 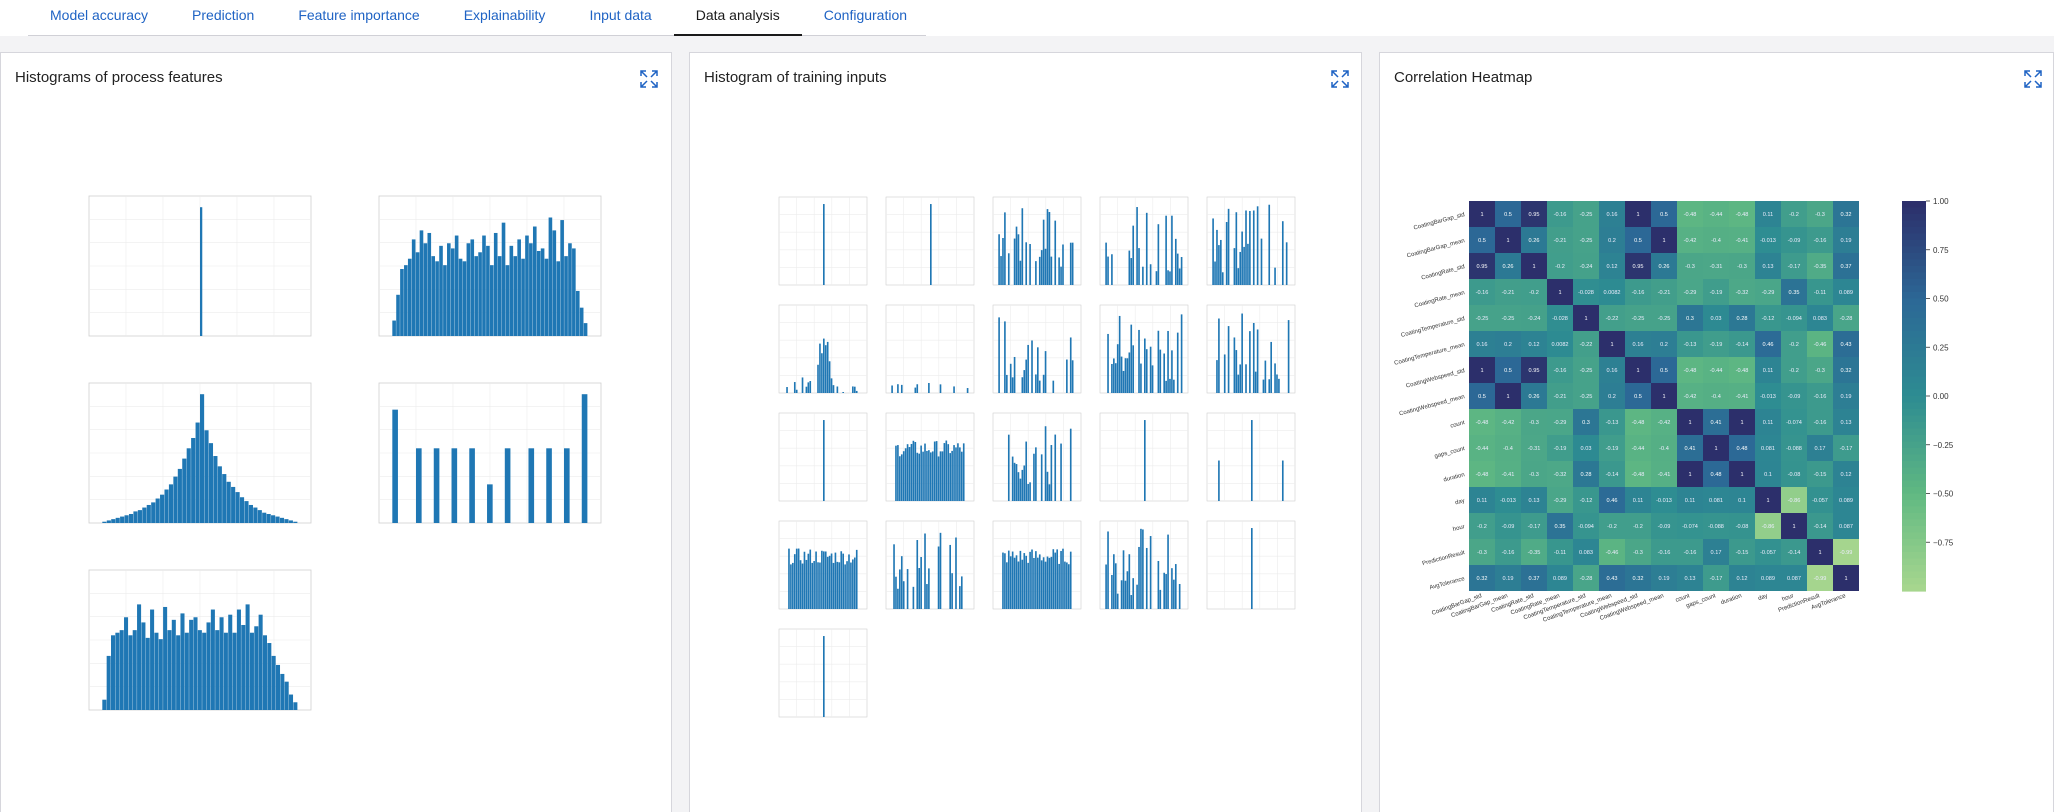 What do you see at coordinates (1508, 501) in the screenshot?
I see `heatmap-cell-value: -0.013` at bounding box center [1508, 501].